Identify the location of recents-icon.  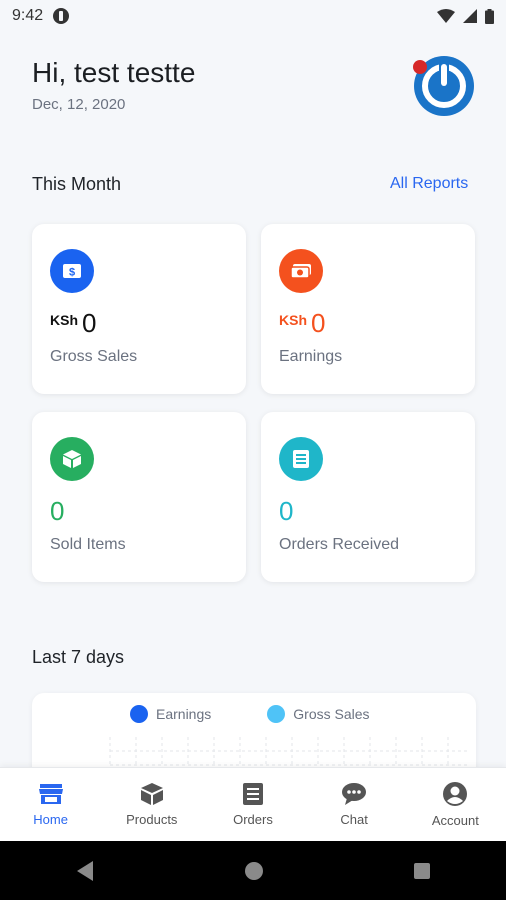
(422, 871).